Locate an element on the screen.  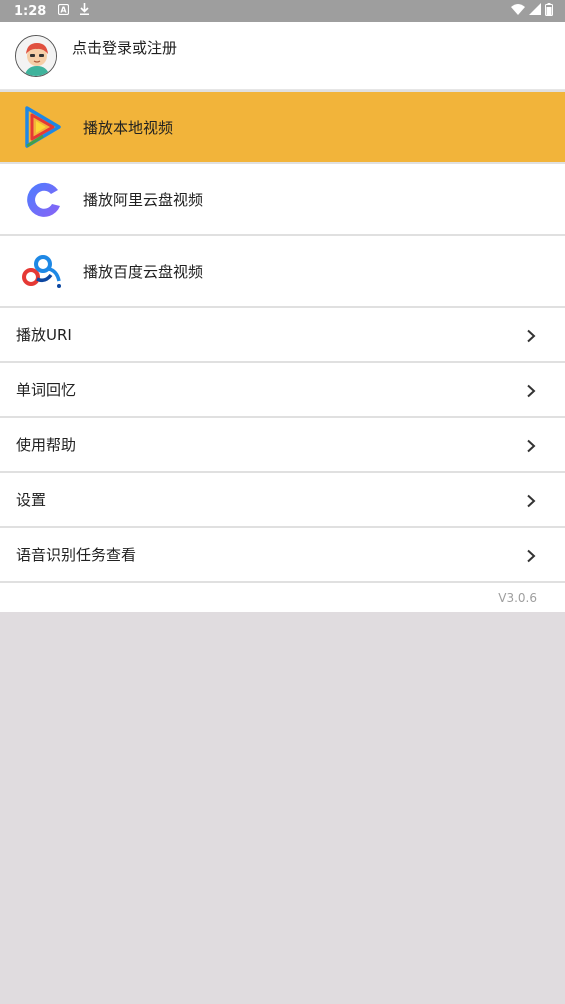
play-baidu-video-item: 播放百度云盘视频 is located at coordinates (282, 272).